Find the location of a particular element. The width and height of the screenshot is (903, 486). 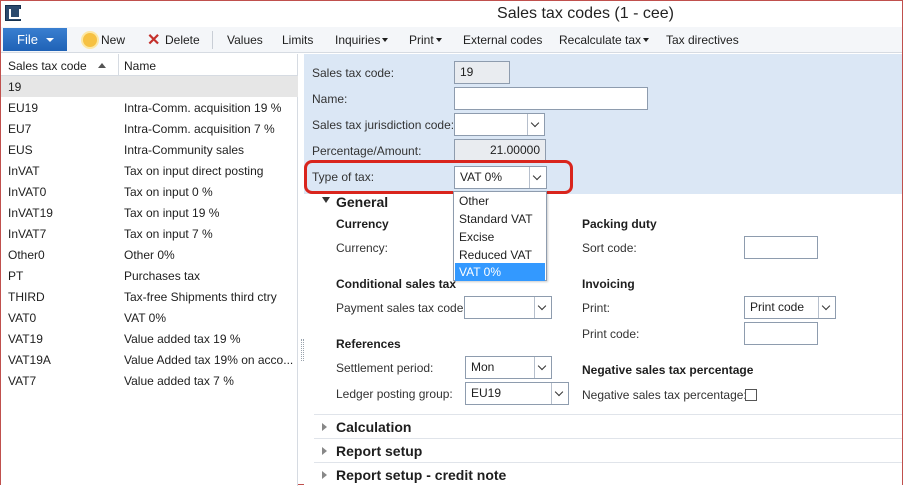

payment-code-combo is located at coordinates (508, 307).